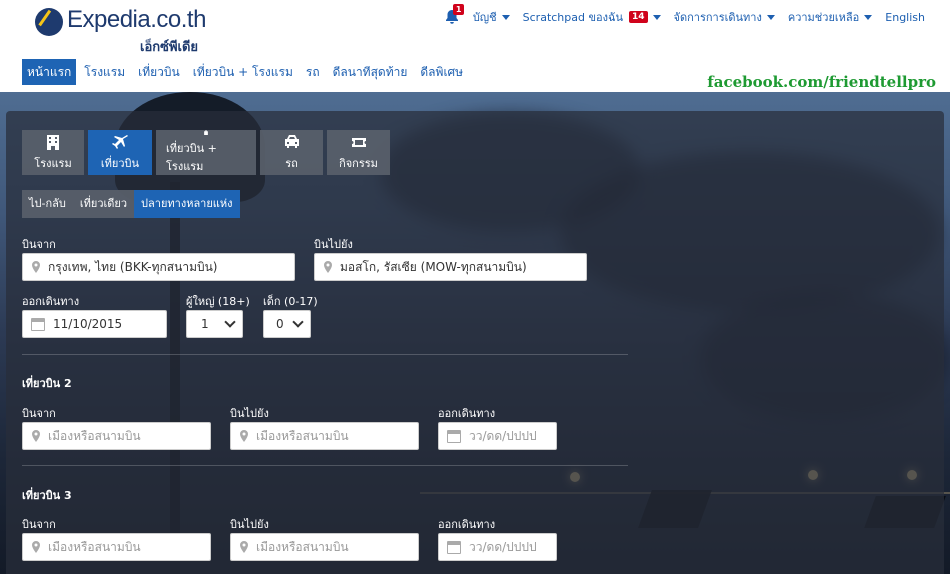 Image resolution: width=950 pixels, height=574 pixels. I want to click on flight3-depart-placeholder: วว/ดด/ปปปป, so click(503, 546).